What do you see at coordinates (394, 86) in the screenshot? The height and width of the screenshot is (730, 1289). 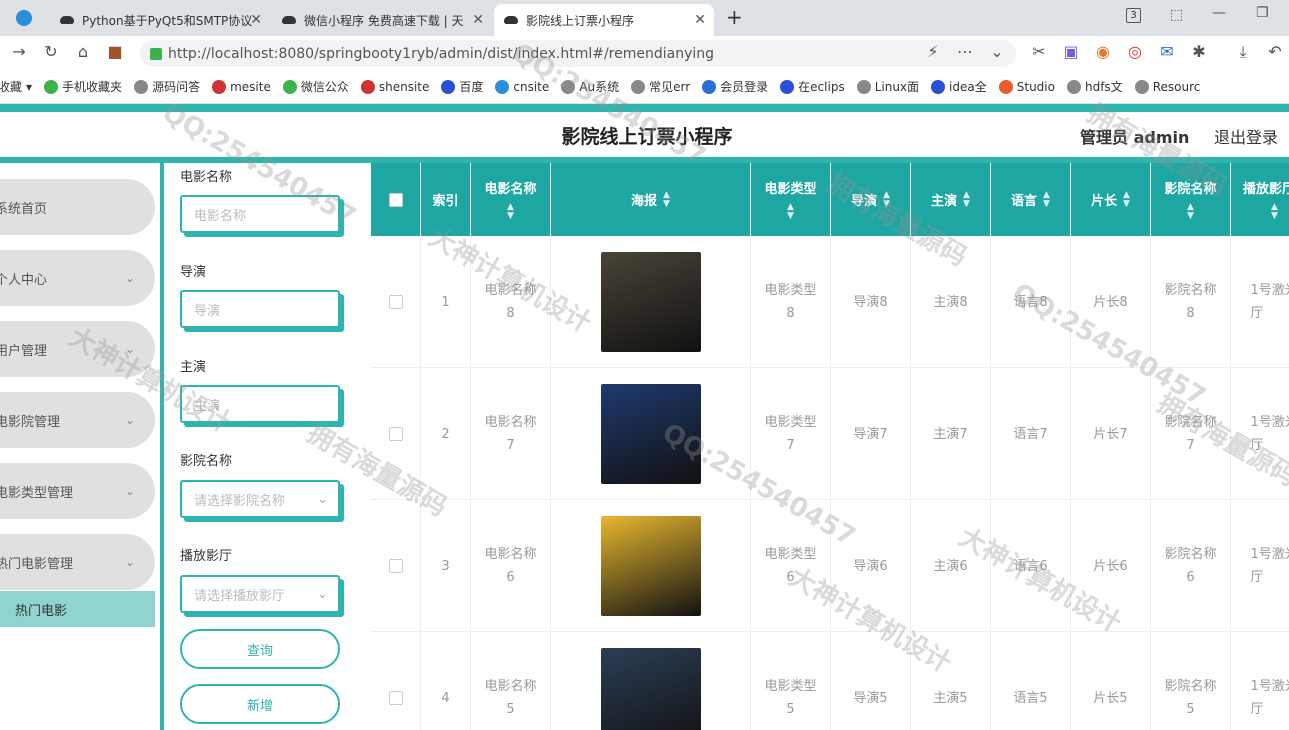 I see `bookmark-item: shensite` at bounding box center [394, 86].